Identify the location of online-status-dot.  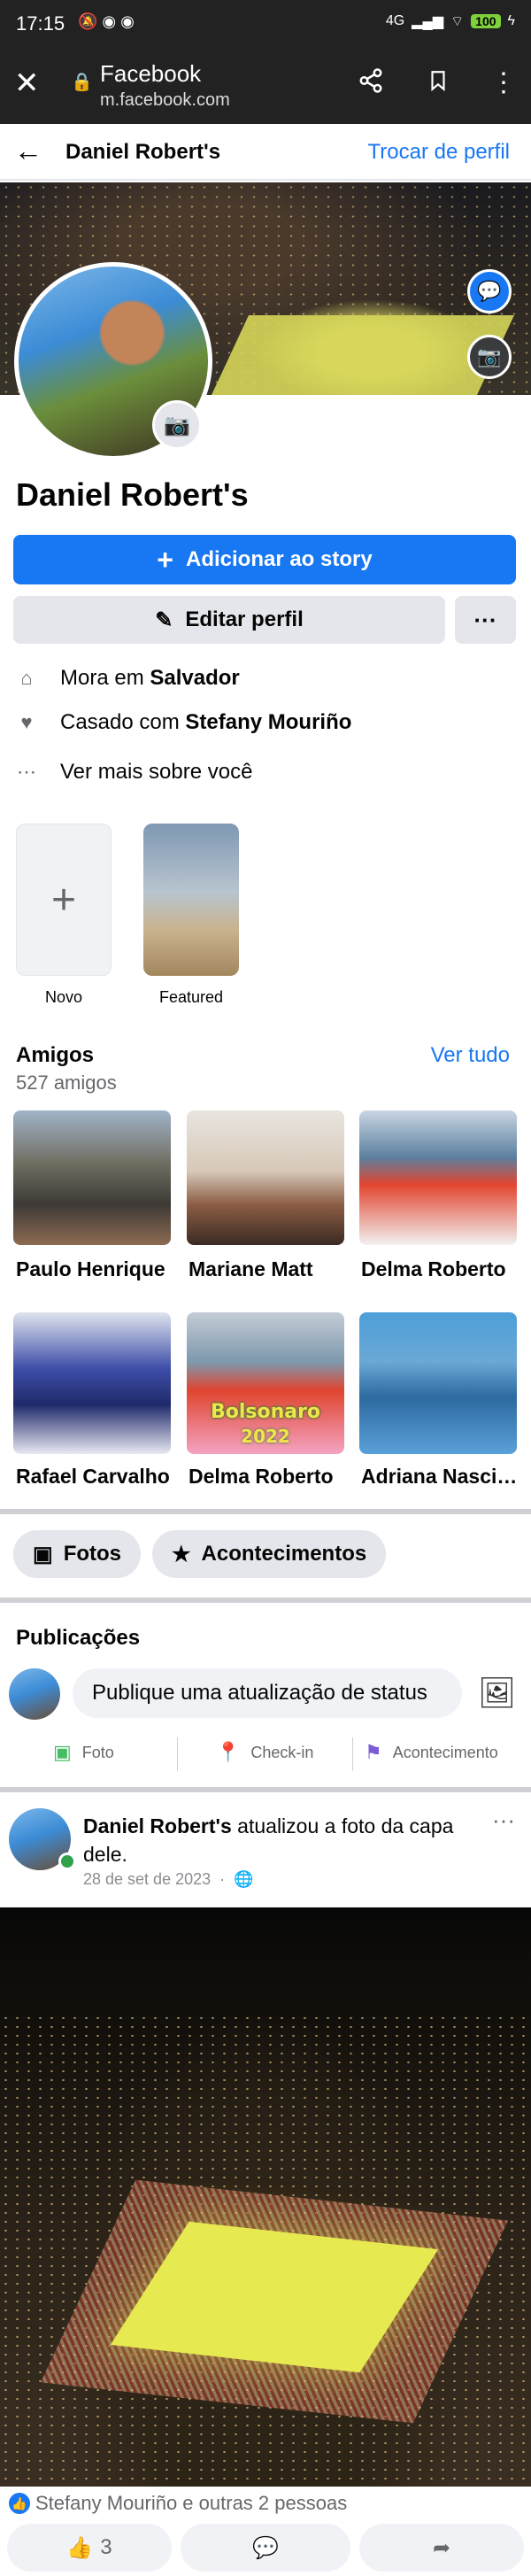
(67, 1861).